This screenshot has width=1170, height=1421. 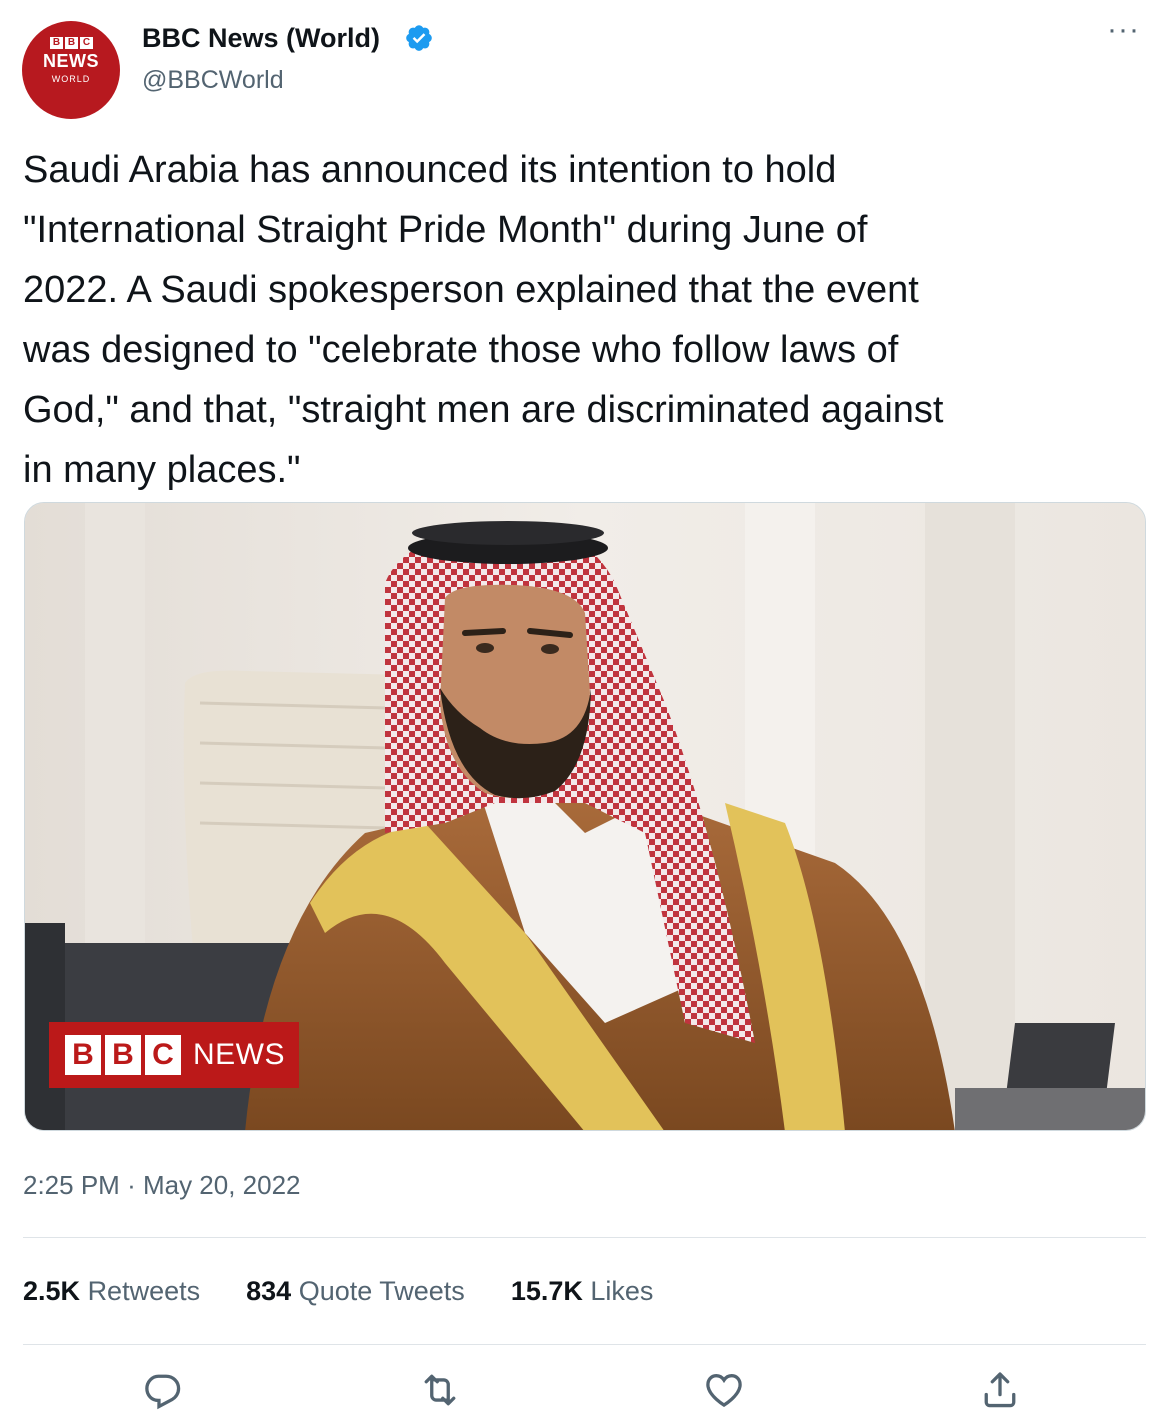 I want to click on handle: @BBCWorld, so click(x=213, y=80).